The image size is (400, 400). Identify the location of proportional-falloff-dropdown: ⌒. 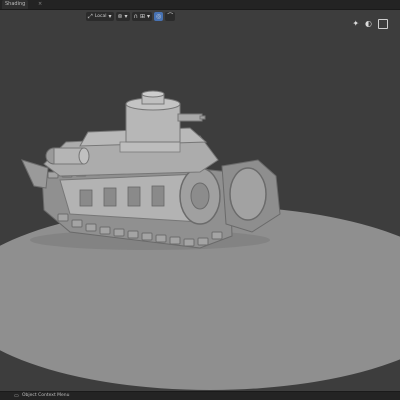
(170, 16).